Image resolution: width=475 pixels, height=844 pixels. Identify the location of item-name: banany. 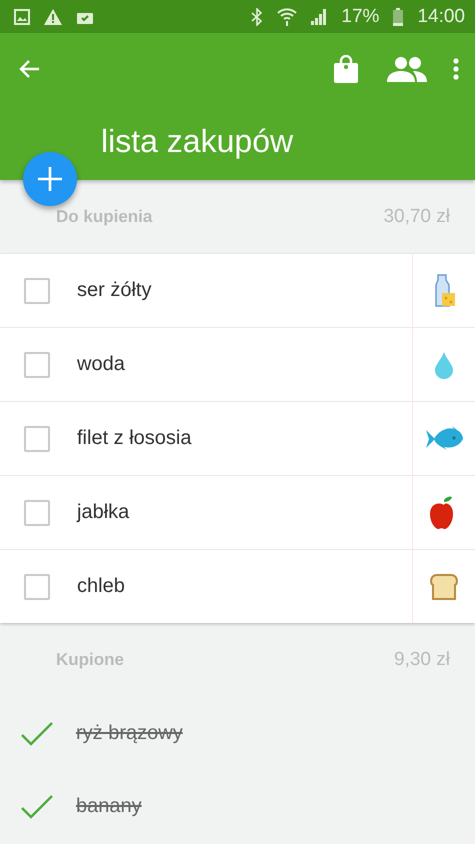
(109, 806).